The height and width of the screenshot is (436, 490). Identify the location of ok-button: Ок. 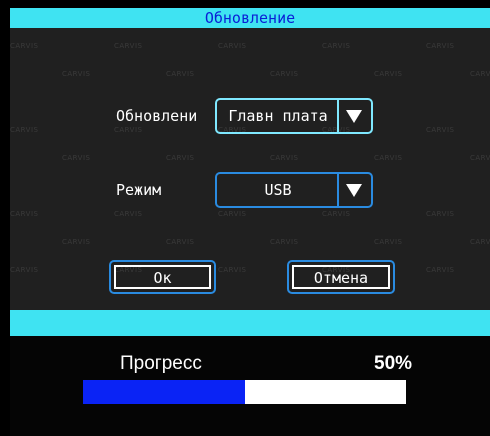
(162, 277).